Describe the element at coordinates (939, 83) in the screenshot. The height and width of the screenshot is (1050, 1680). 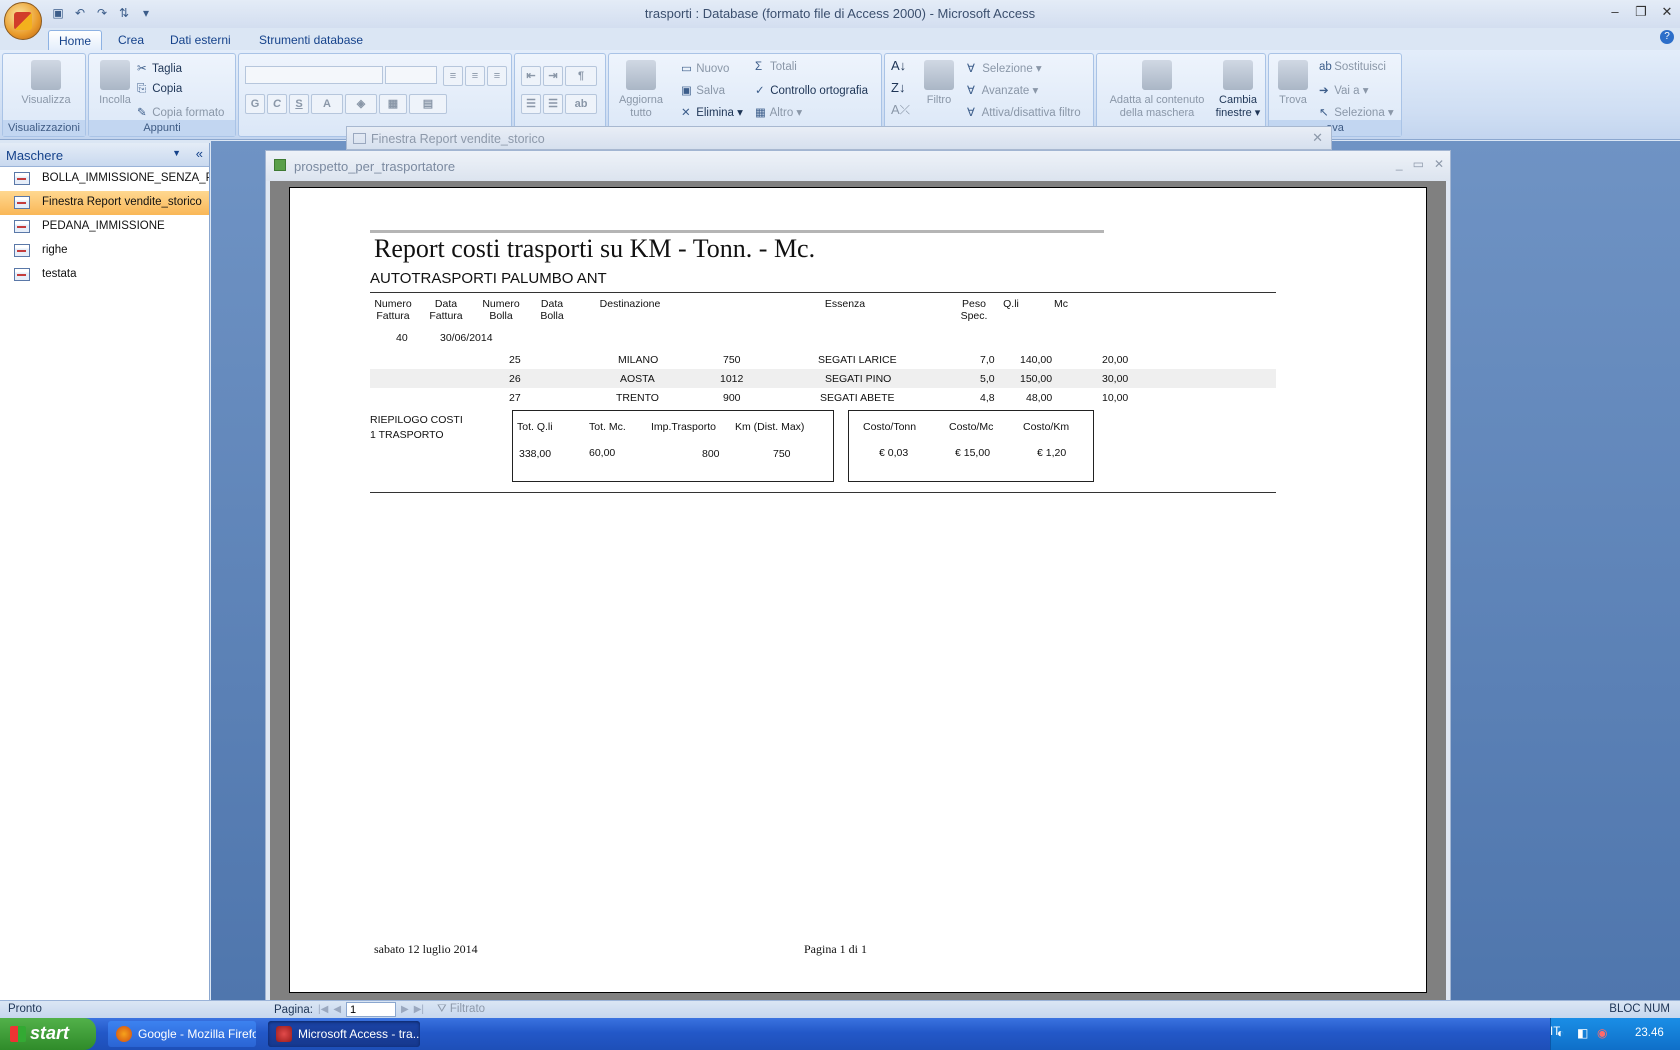
I see `filtro-button: Filtro` at that location.